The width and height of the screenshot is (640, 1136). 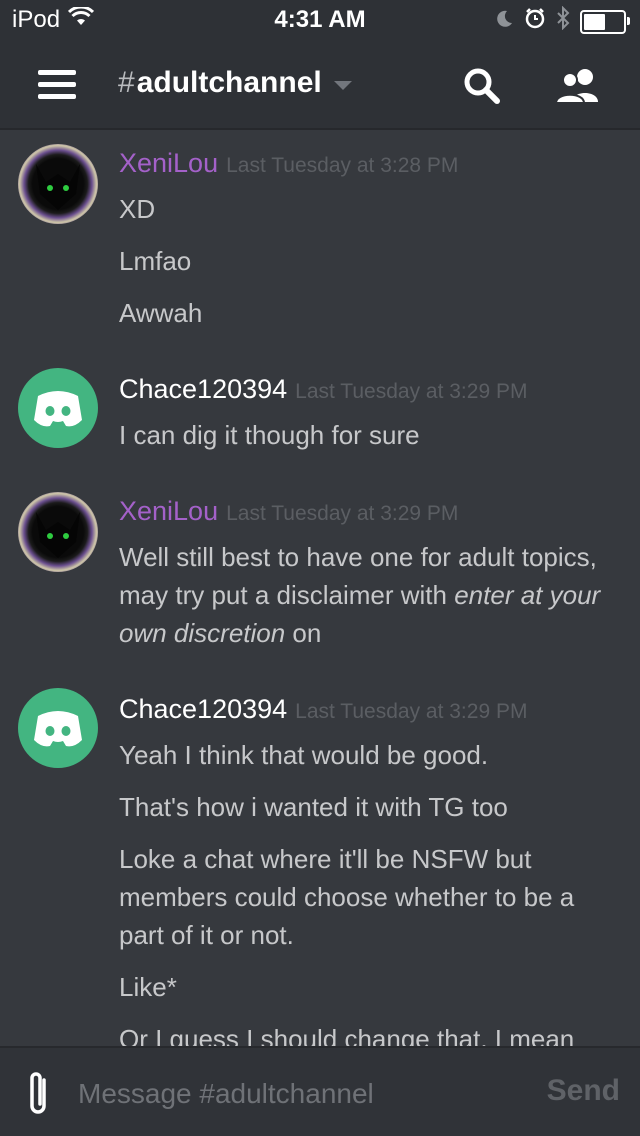 I want to click on message-input, so click(x=298, y=1094).